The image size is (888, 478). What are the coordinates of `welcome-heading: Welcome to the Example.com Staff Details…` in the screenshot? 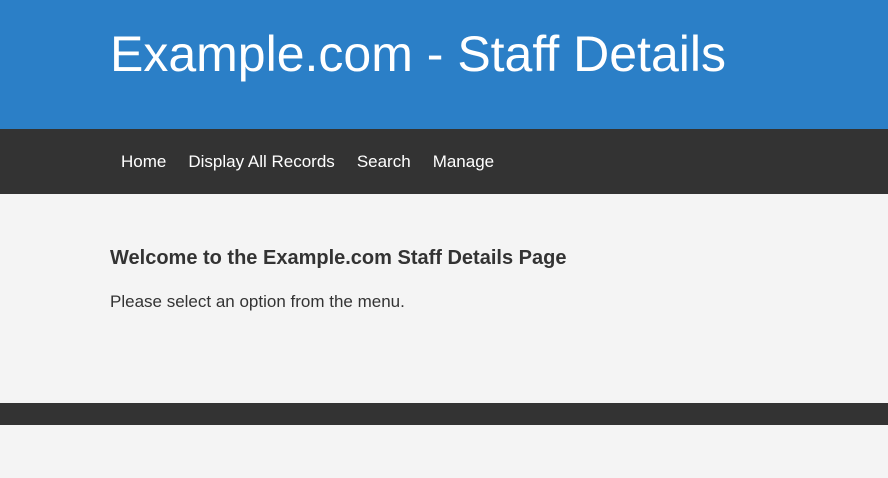 It's located at (338, 258).